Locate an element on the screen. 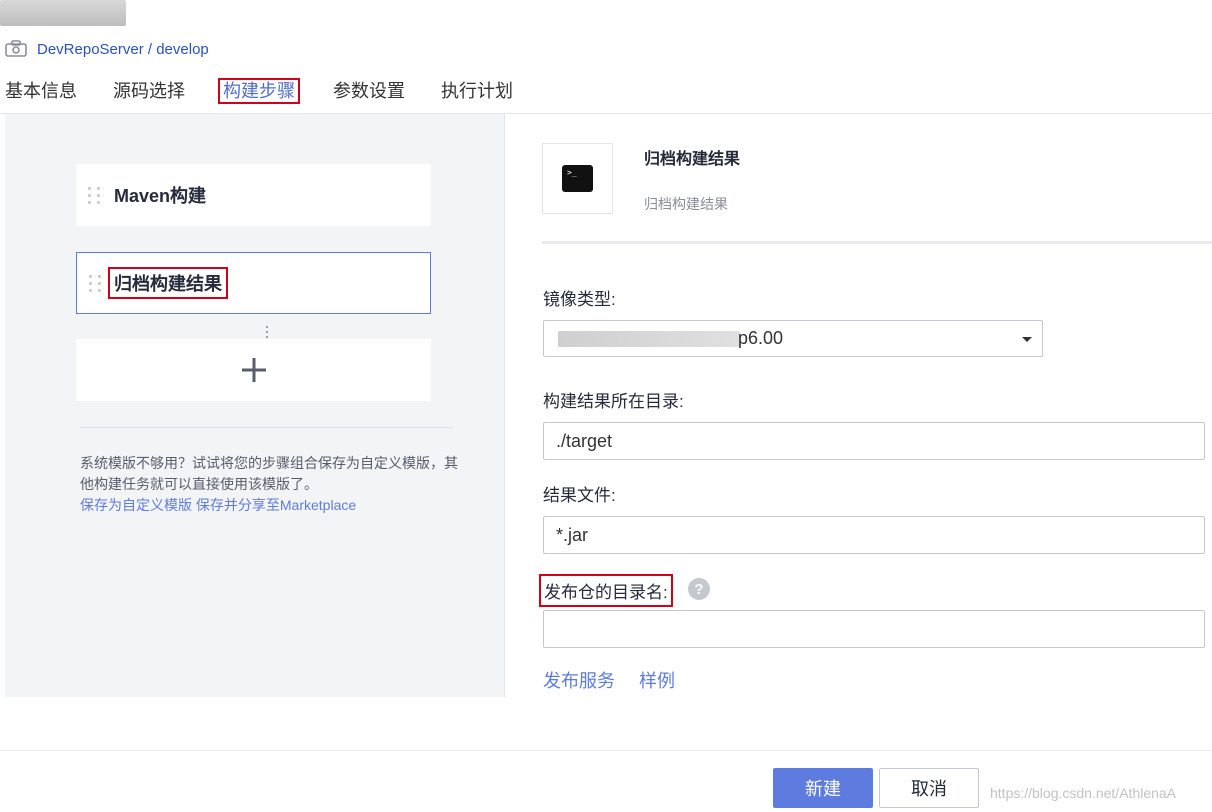 The image size is (1212, 812). terminal-icon: >_ is located at coordinates (577, 178).